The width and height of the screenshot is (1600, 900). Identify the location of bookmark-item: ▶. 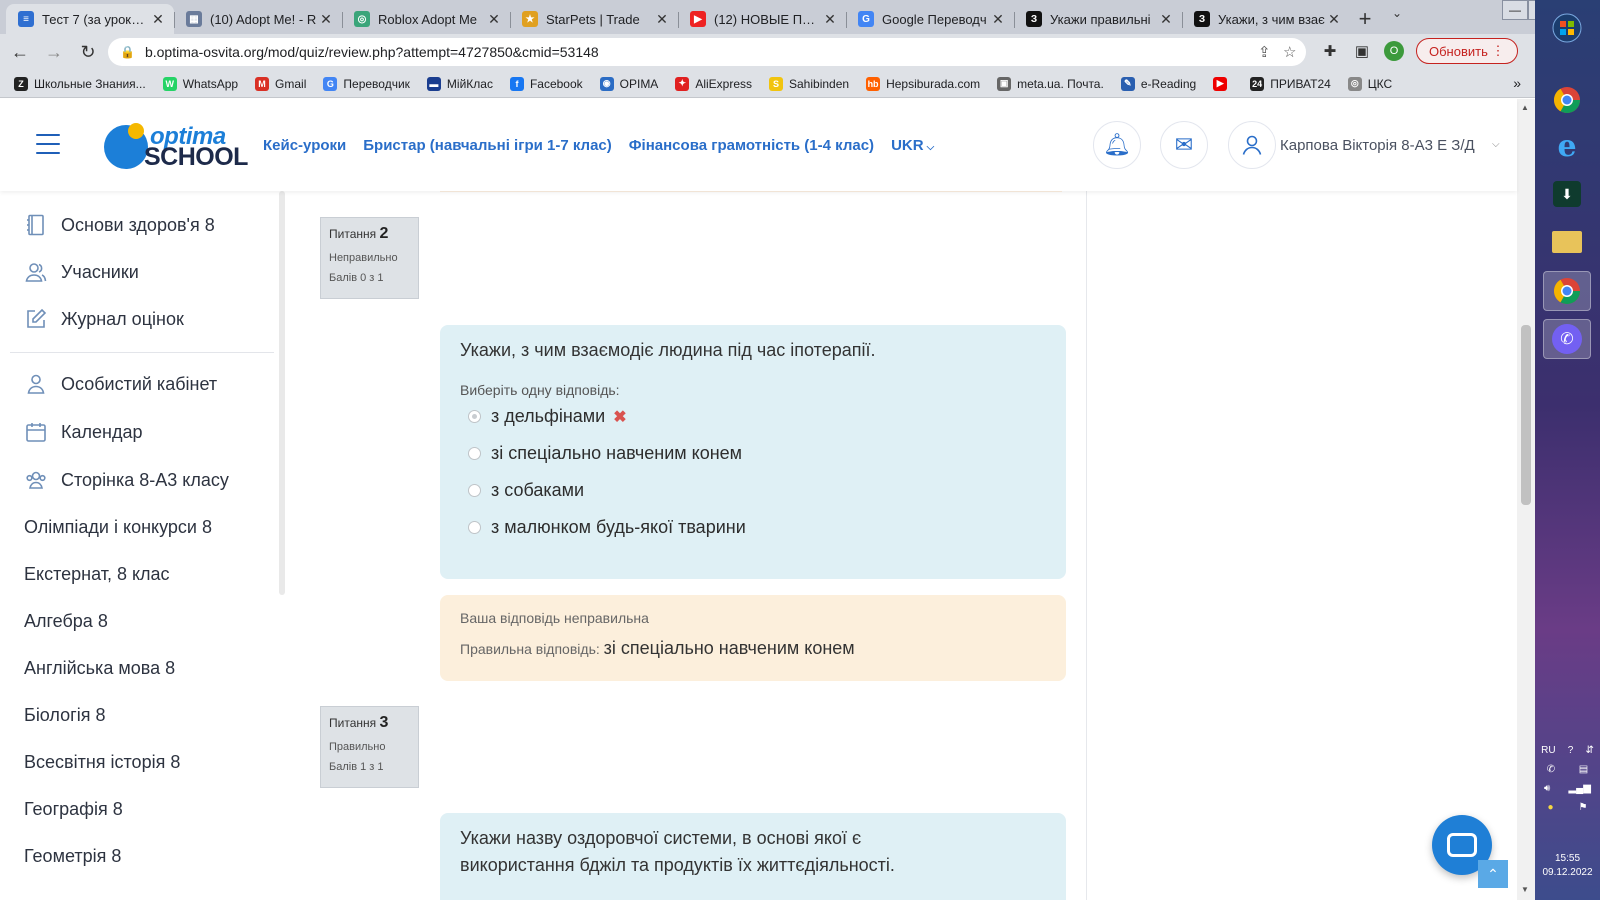
(1223, 83).